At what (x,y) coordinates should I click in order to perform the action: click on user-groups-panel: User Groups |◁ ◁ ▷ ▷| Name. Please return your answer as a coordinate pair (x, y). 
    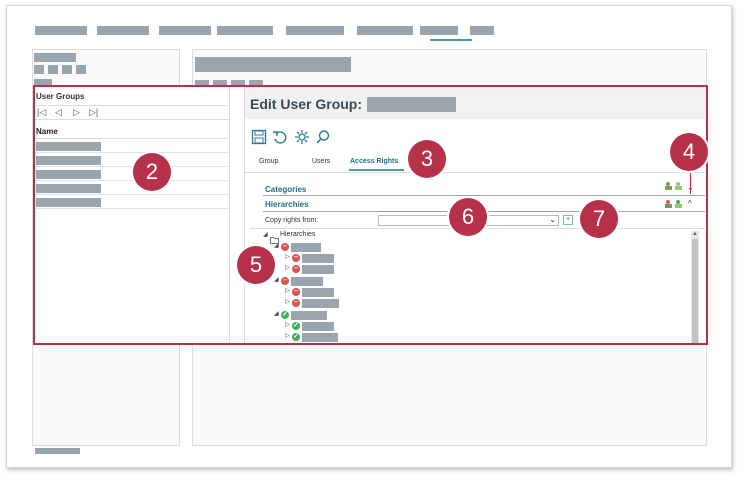
    Looking at the image, I should click on (132, 215).